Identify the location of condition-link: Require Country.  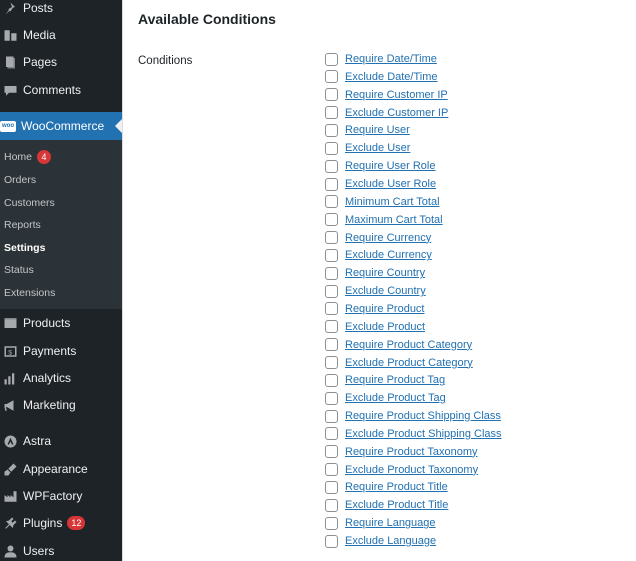
(385, 273).